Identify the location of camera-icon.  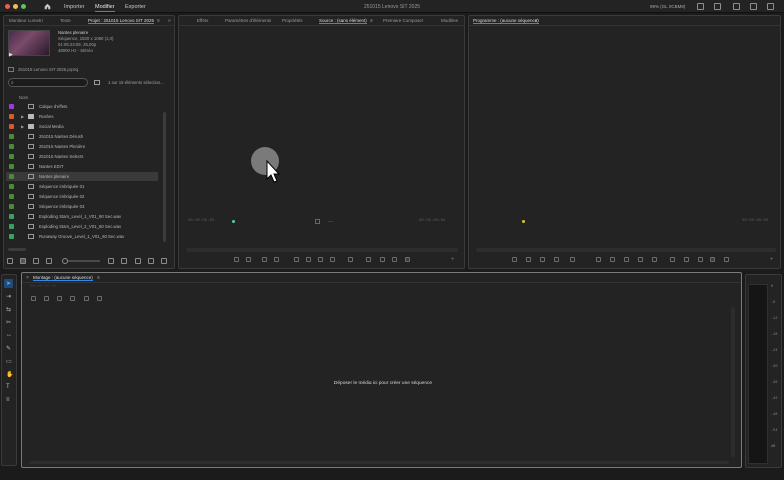
(394, 259).